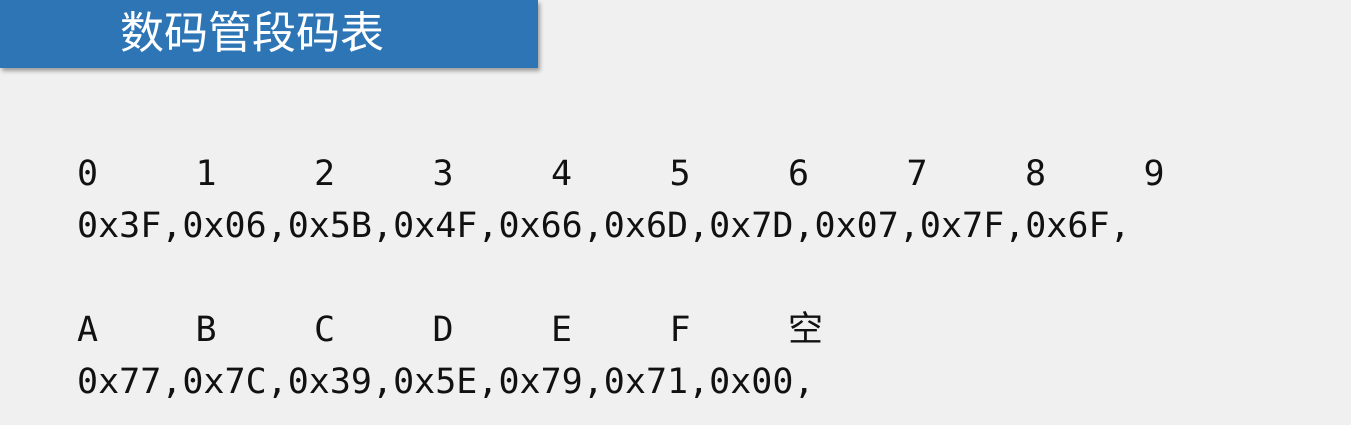 The height and width of the screenshot is (425, 1351). I want to click on label-blank: 空, so click(806, 330).